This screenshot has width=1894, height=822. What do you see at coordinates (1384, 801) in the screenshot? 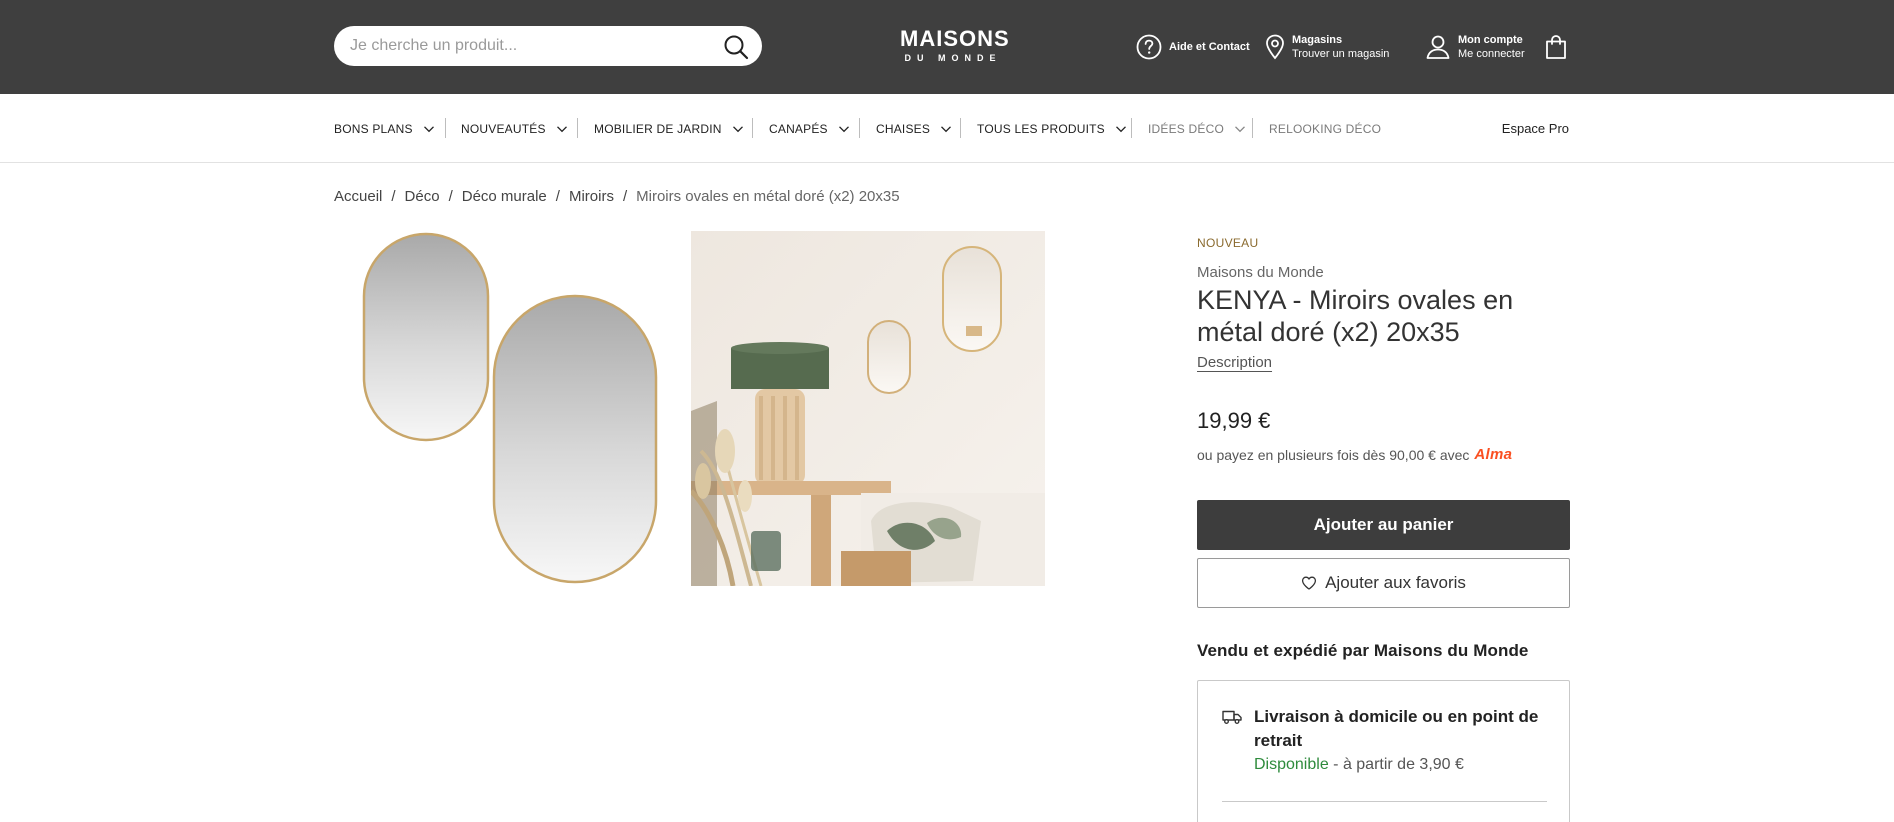
I see `delivery-divider` at bounding box center [1384, 801].